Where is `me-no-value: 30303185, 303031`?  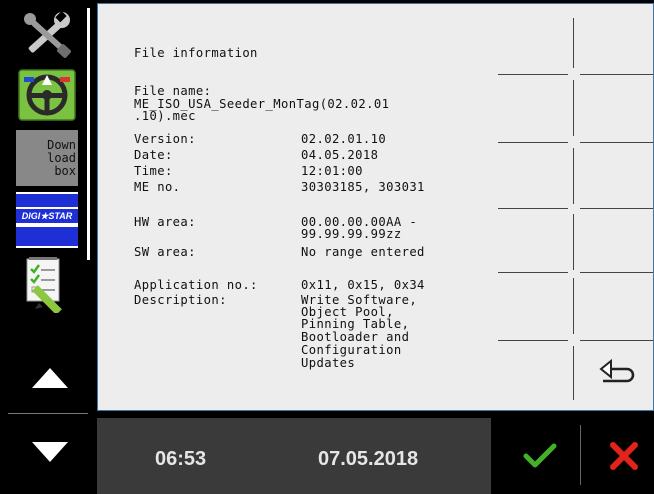
me-no-value: 30303185, 303031 is located at coordinates (363, 187).